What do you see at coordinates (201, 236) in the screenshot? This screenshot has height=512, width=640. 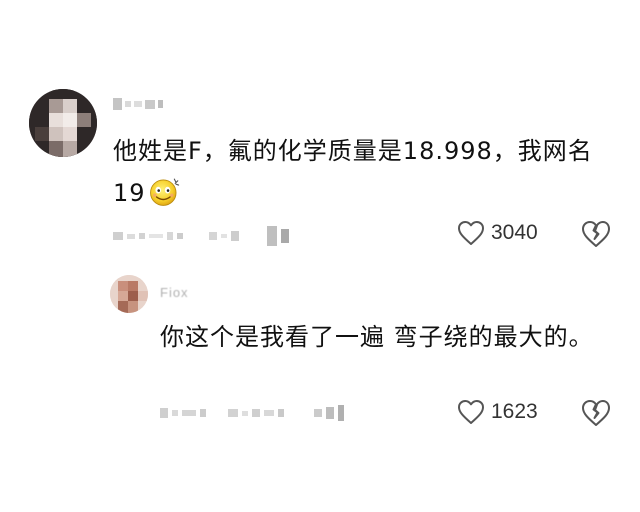 I see `comment-meta-blurred` at bounding box center [201, 236].